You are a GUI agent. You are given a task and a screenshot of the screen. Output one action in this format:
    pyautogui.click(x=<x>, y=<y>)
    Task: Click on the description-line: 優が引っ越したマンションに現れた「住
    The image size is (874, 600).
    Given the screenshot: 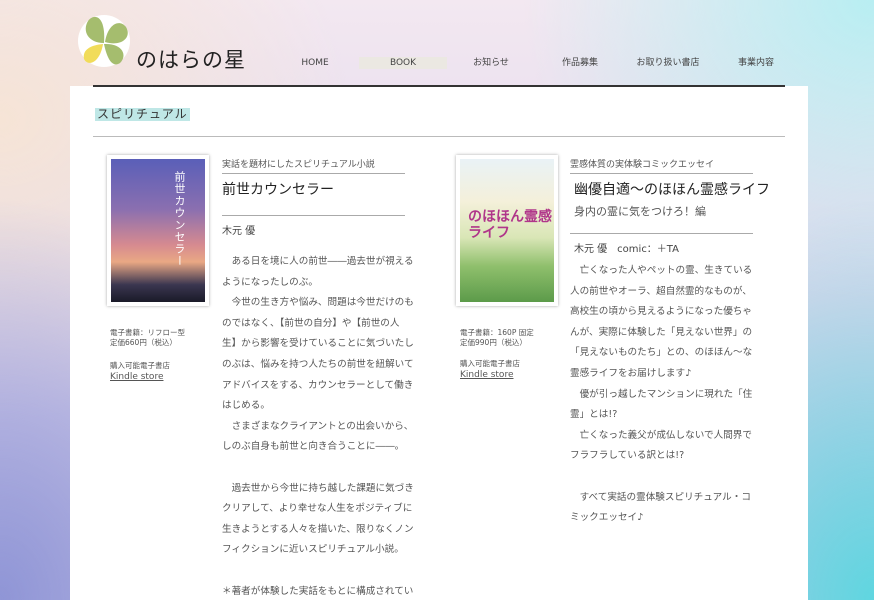 What is the action you would take?
    pyautogui.click(x=661, y=394)
    